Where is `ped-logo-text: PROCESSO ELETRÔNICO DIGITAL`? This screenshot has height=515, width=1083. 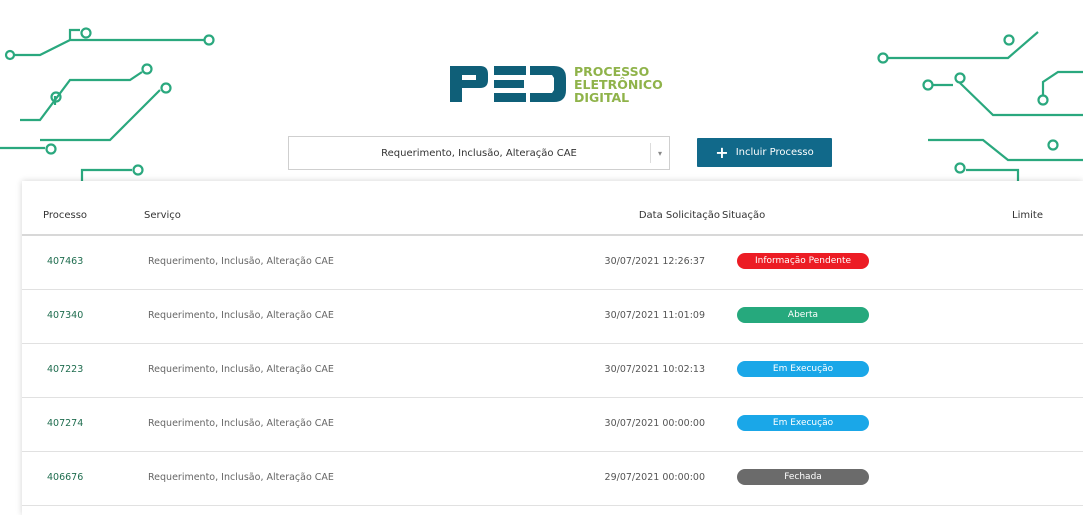
ped-logo-text: PROCESSO ELETRÔNICO DIGITAL is located at coordinates (618, 84).